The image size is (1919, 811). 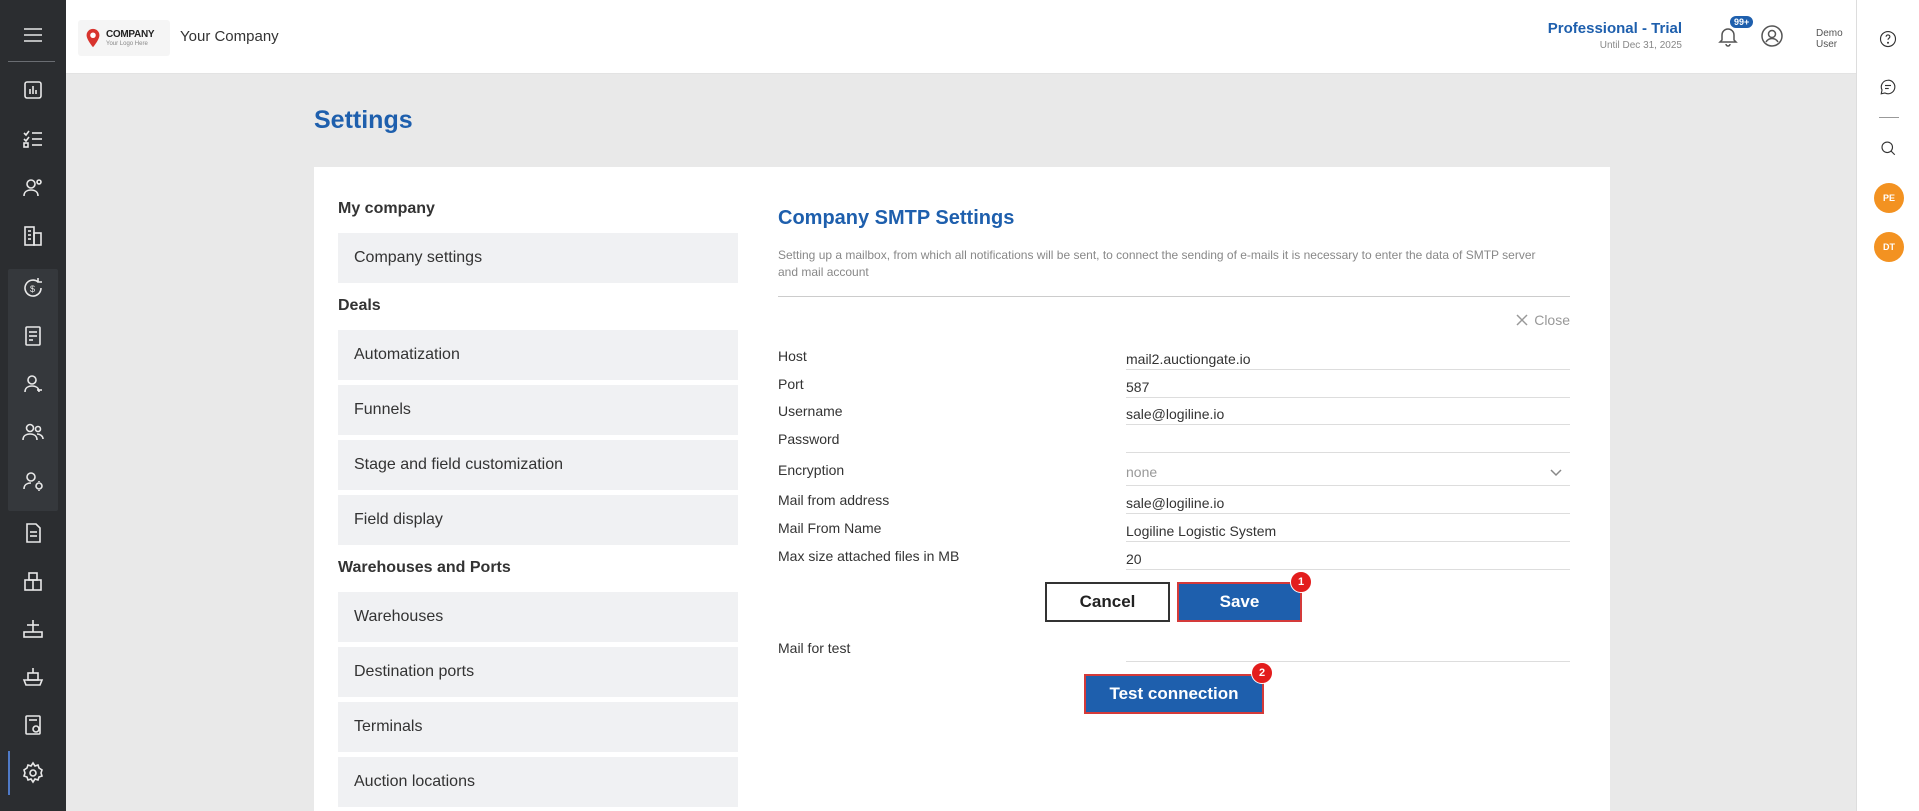 I want to click on ship-icon, so click(x=33, y=677).